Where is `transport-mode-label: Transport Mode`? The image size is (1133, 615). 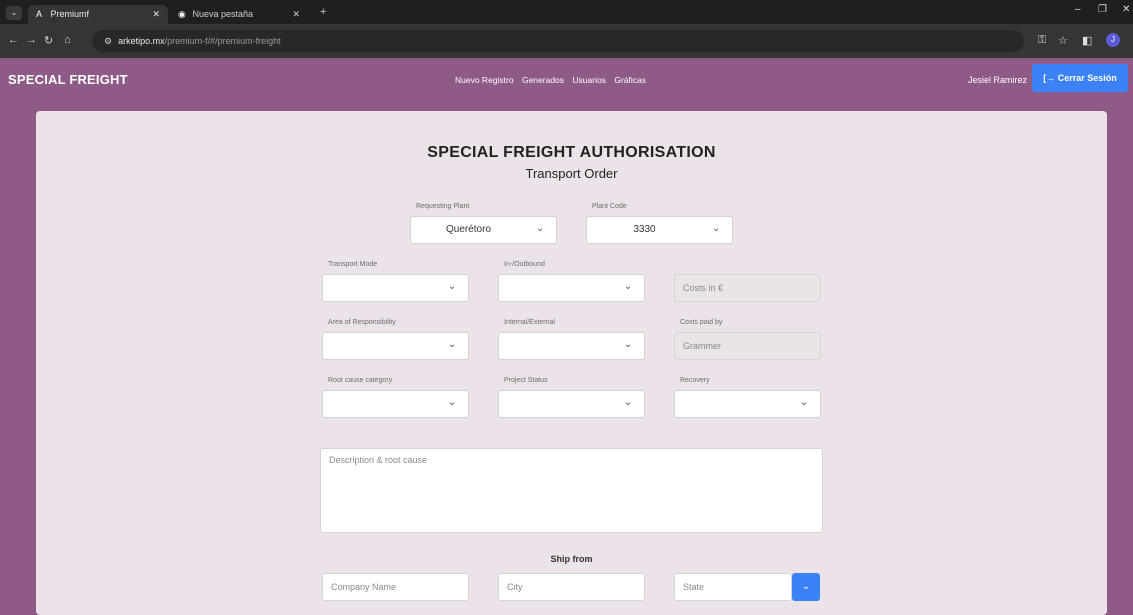 transport-mode-label: Transport Mode is located at coordinates (353, 264).